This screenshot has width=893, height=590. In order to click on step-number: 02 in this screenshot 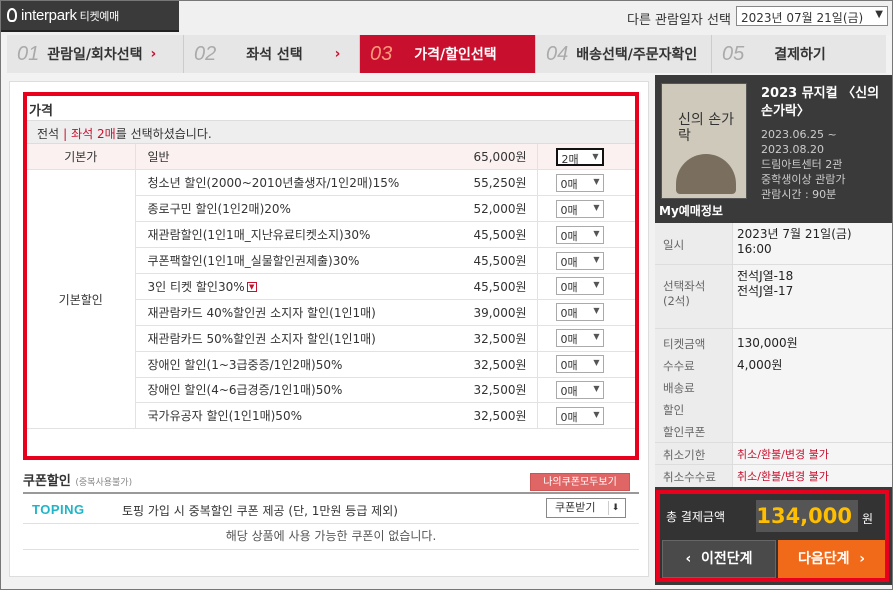, I will do `click(205, 53)`.